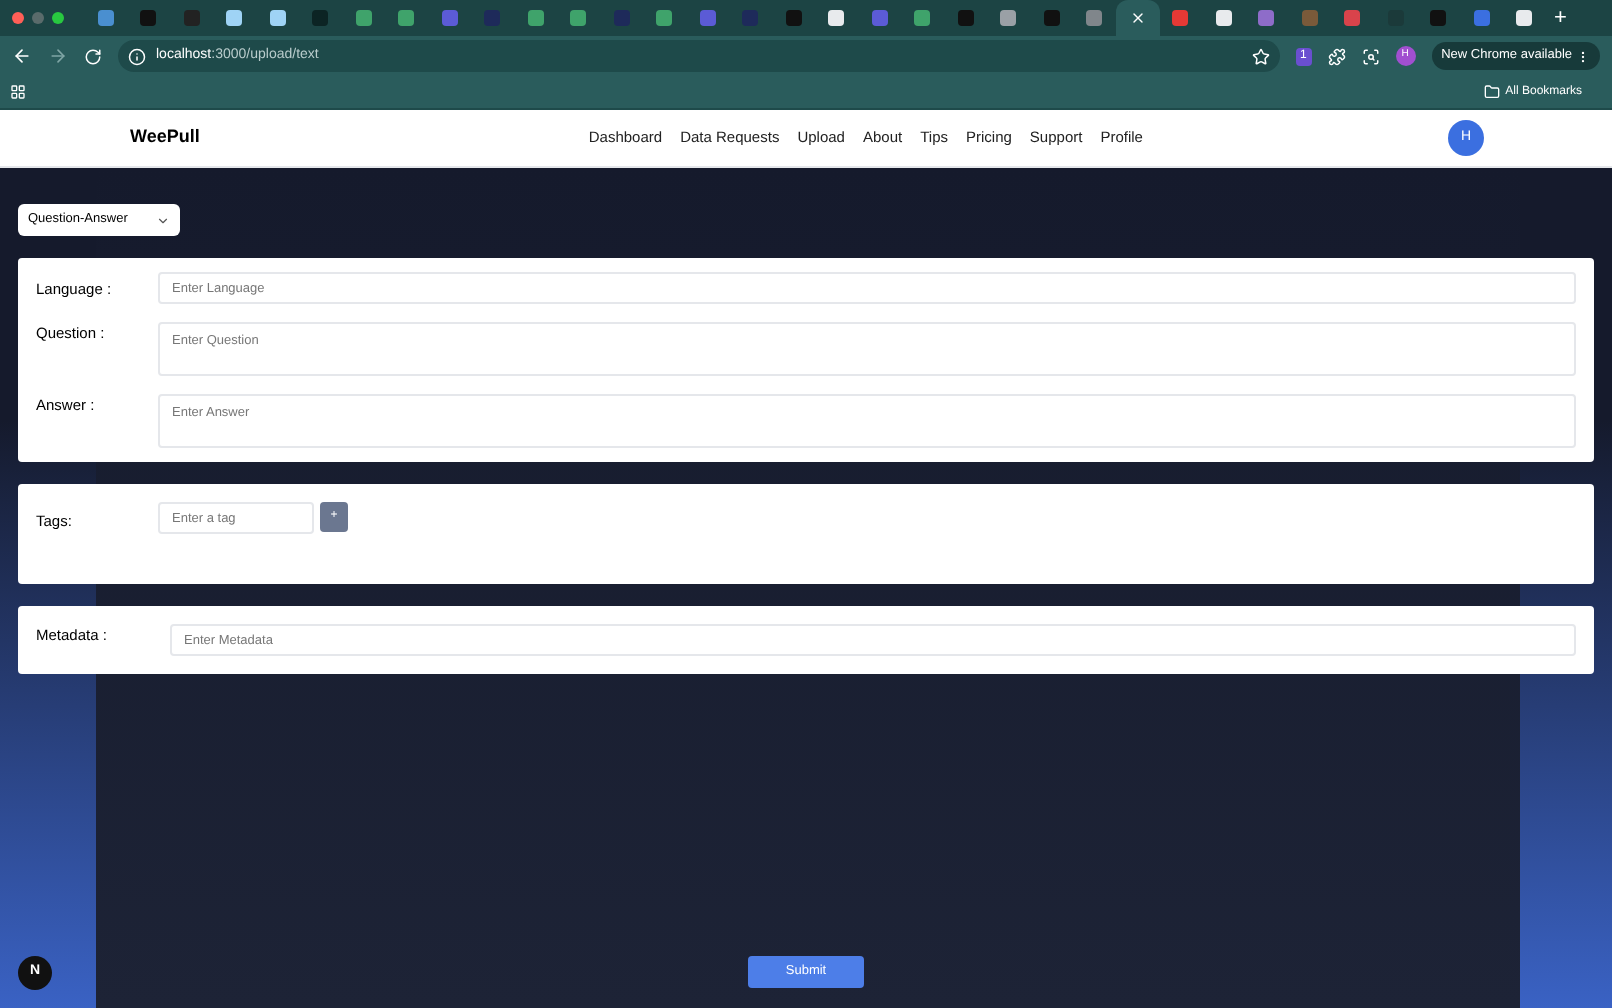 Image resolution: width=1612 pixels, height=1008 pixels. I want to click on site-info-icon, so click(137, 56).